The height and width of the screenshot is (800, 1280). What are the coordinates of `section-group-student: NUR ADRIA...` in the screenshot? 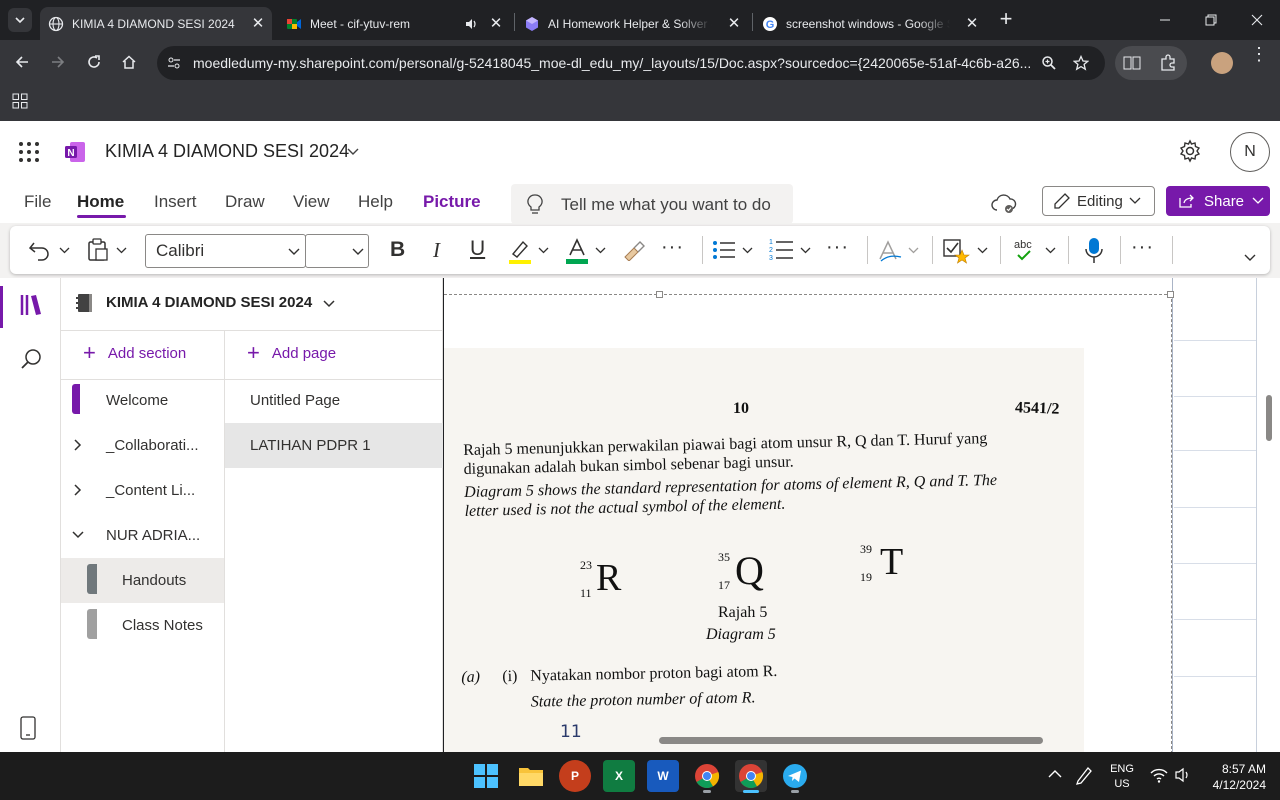 It's located at (142, 535).